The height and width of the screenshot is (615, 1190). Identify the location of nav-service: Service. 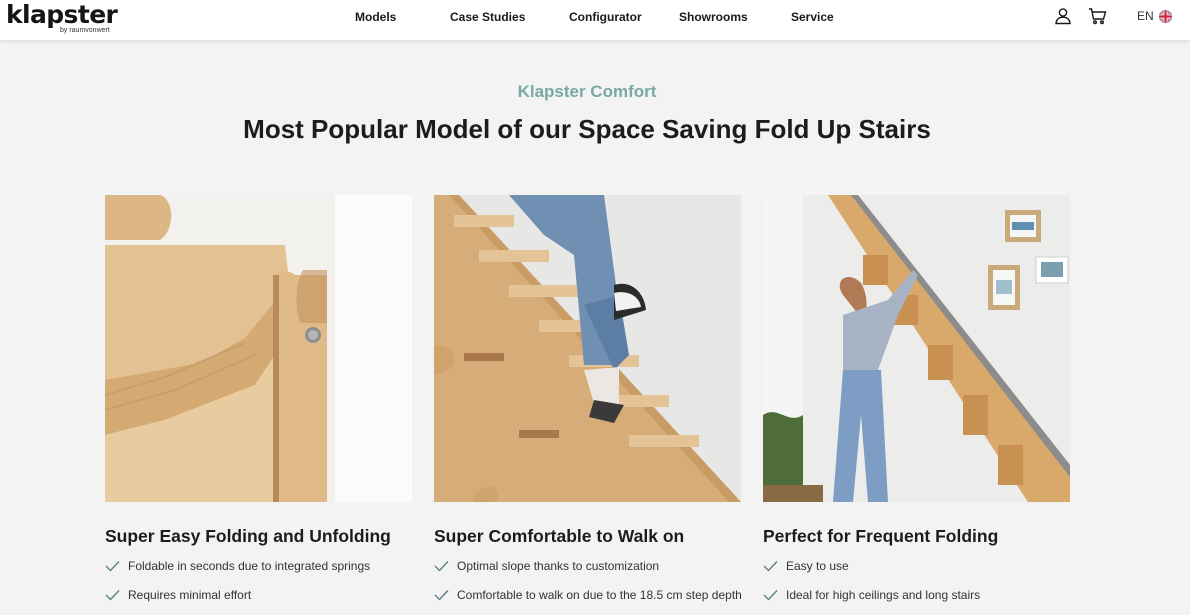
(812, 17).